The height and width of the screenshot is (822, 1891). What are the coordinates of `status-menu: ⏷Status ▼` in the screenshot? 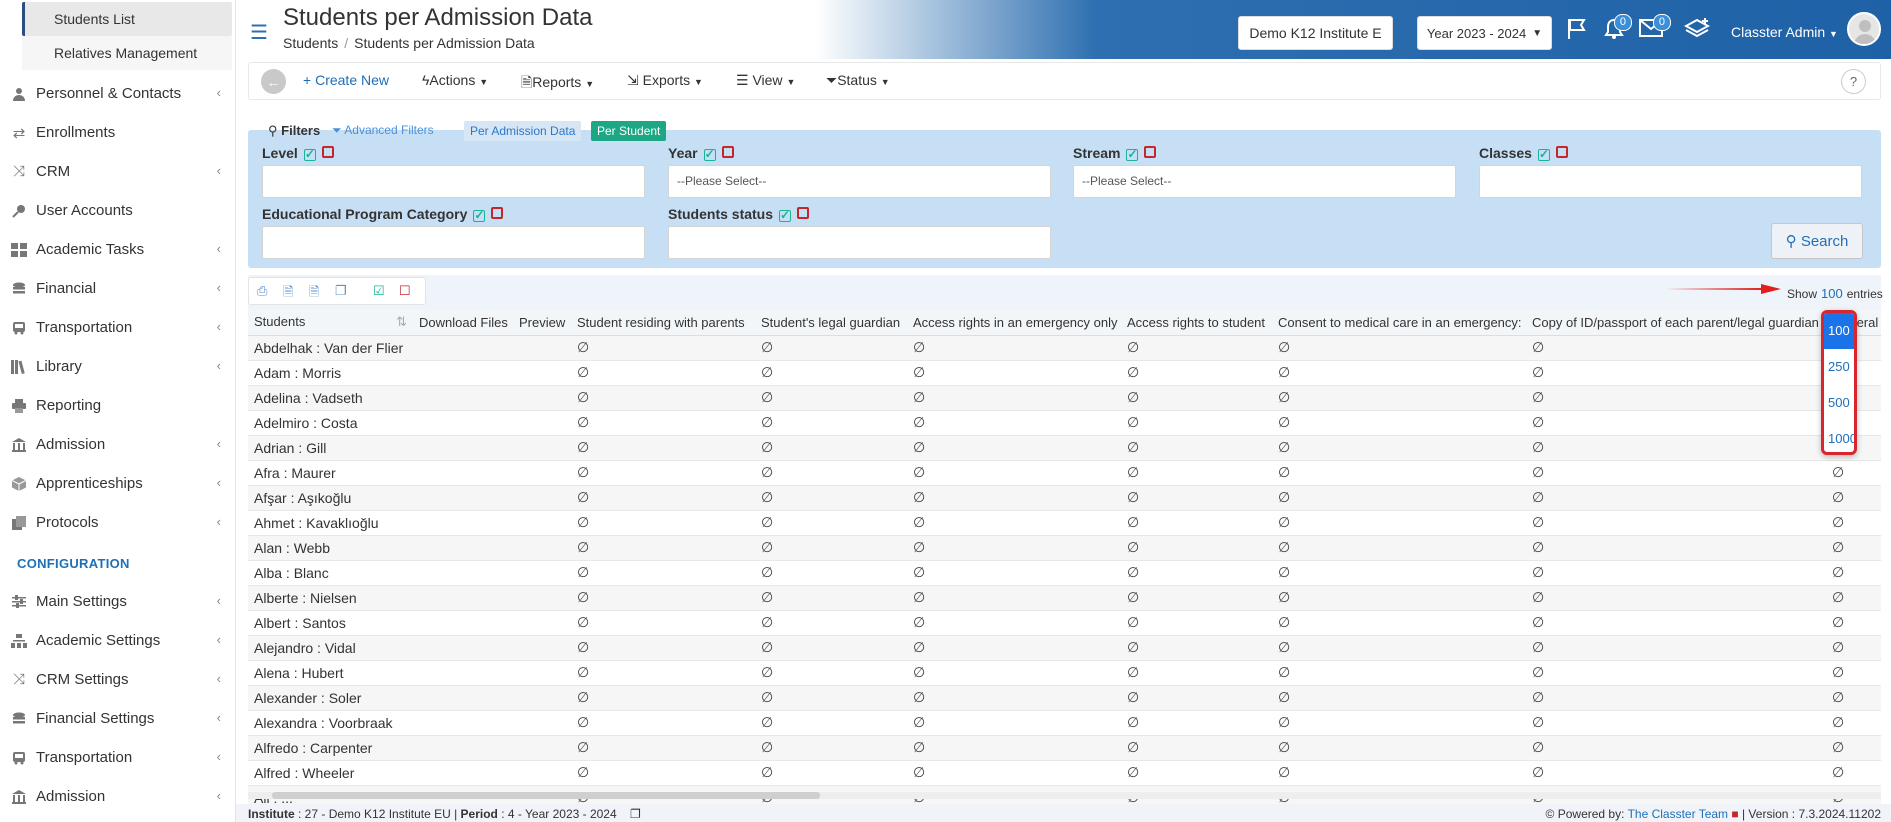 It's located at (858, 80).